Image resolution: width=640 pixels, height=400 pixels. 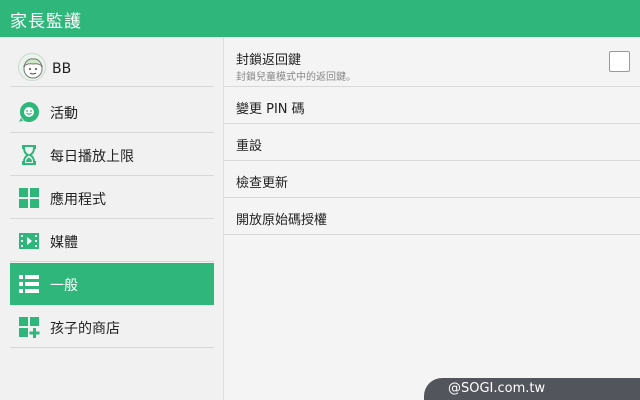 I want to click on sidebar-item-label: 應用程式, so click(x=78, y=200).